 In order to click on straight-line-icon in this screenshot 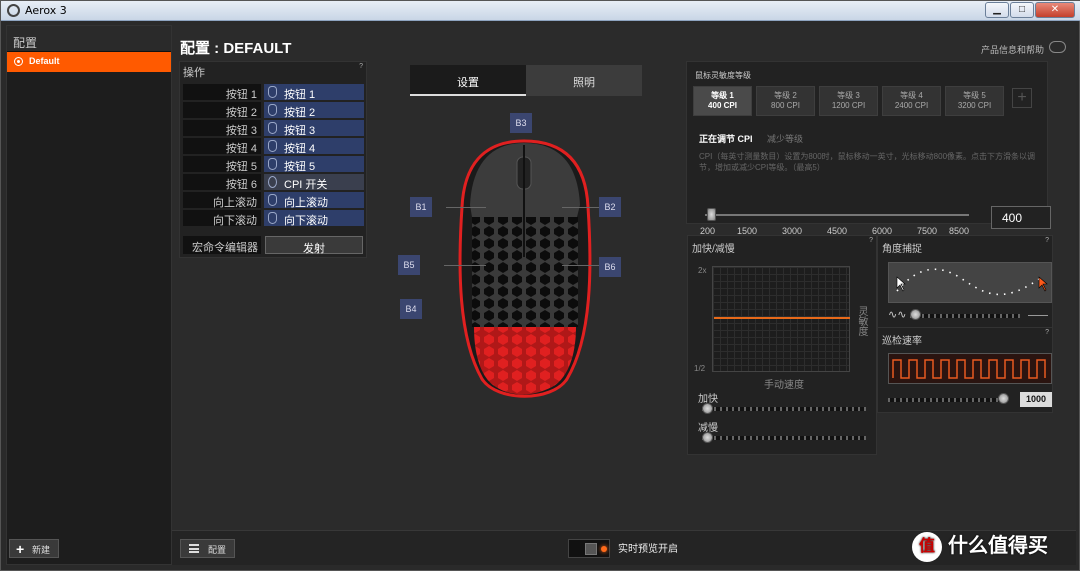, I will do `click(1038, 315)`.